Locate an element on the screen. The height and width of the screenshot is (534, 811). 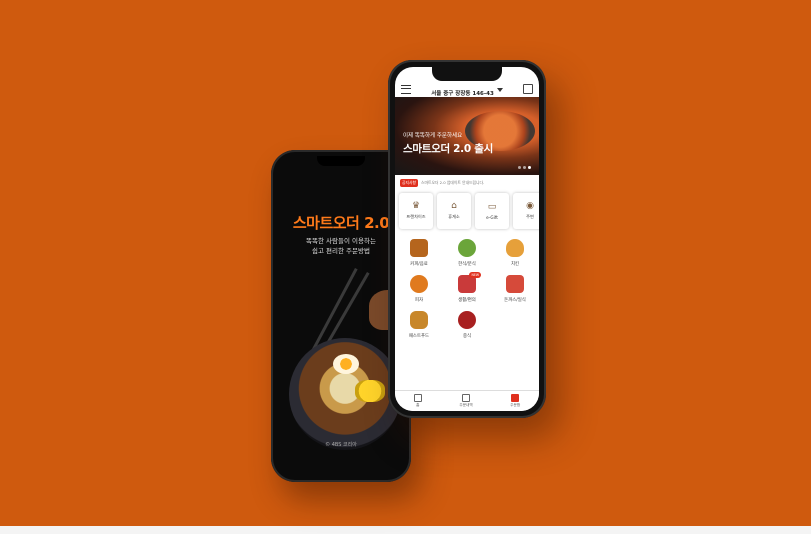
category-chinese: 중식 is located at coordinates (467, 325).